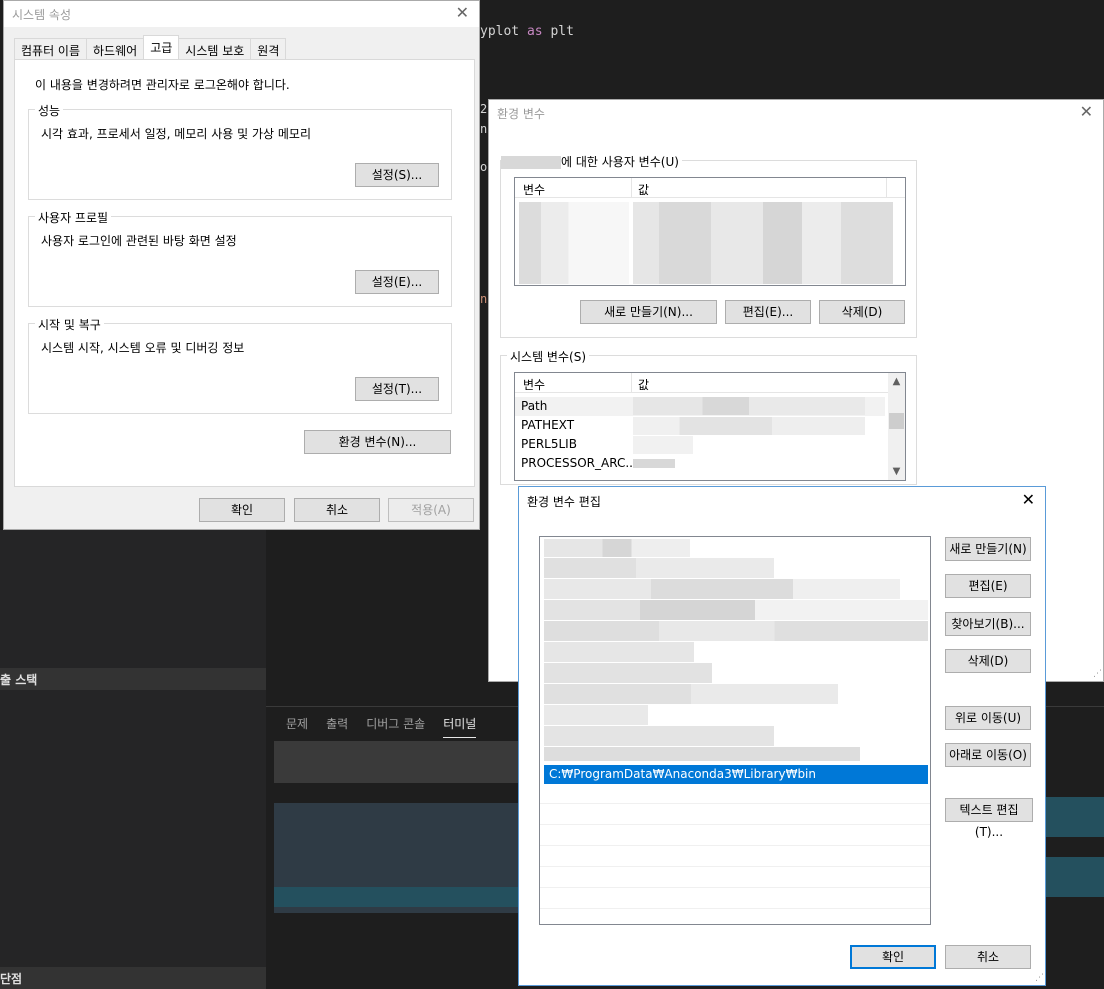 The width and height of the screenshot is (1104, 989). Describe the element at coordinates (297, 726) in the screenshot. I see `panel-tab-problems: 문제` at that location.